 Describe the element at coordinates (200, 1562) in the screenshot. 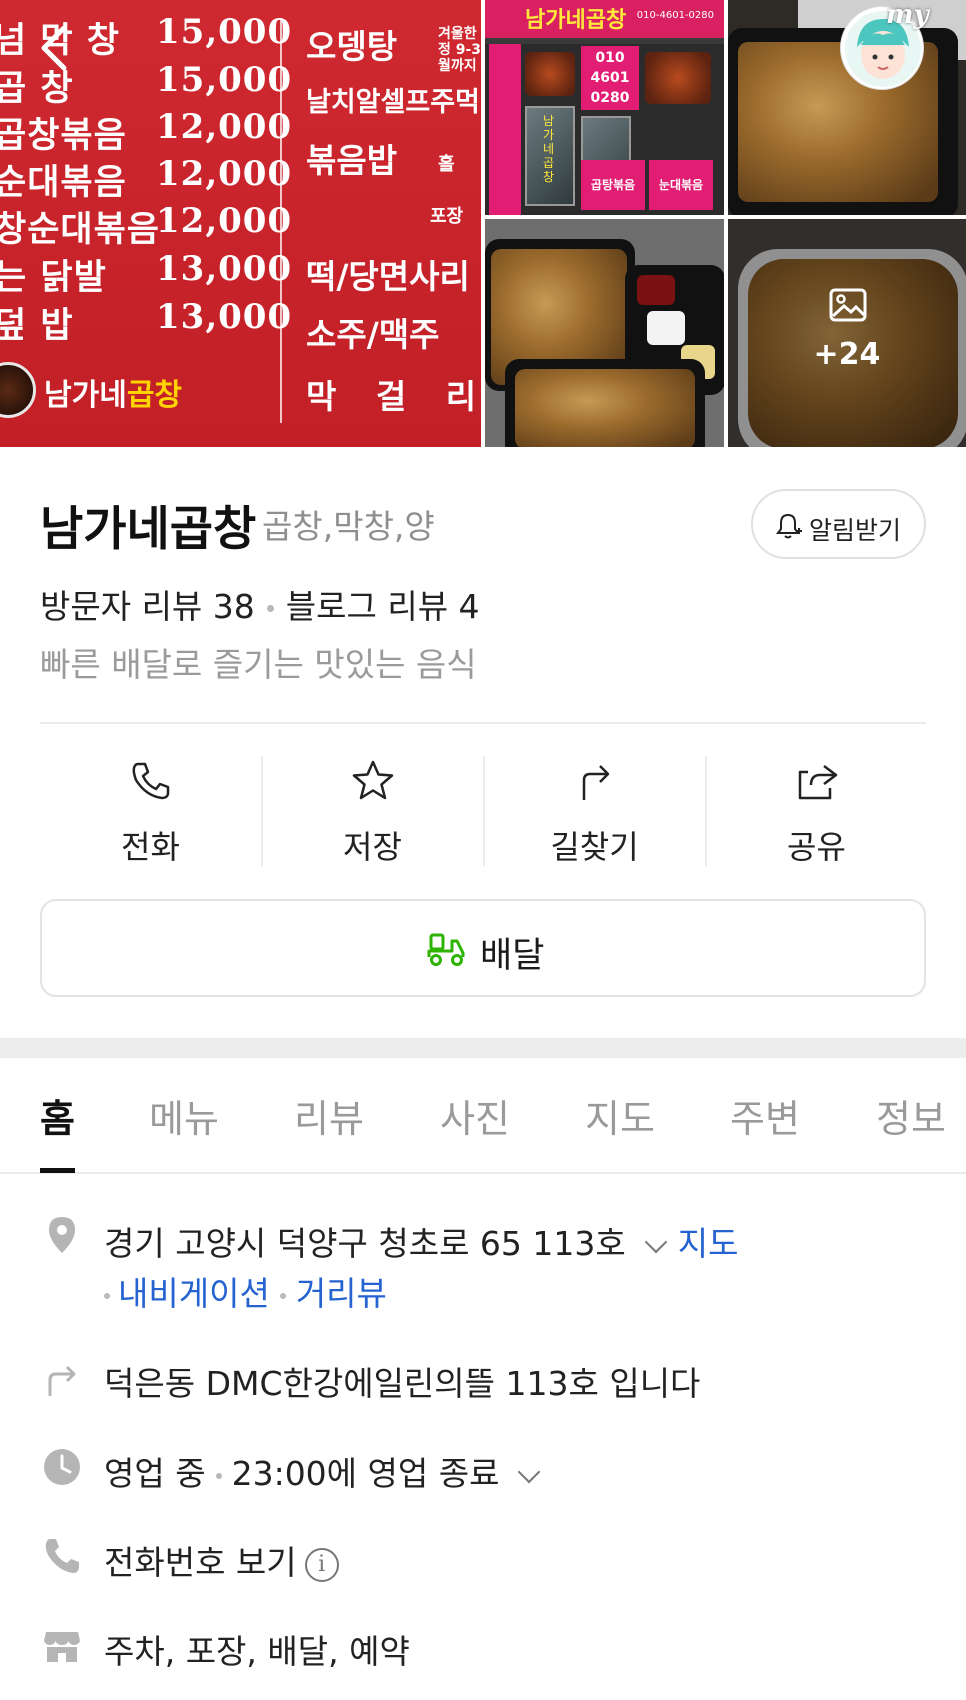

I see `view-phone-number: 전화번호 보기` at that location.